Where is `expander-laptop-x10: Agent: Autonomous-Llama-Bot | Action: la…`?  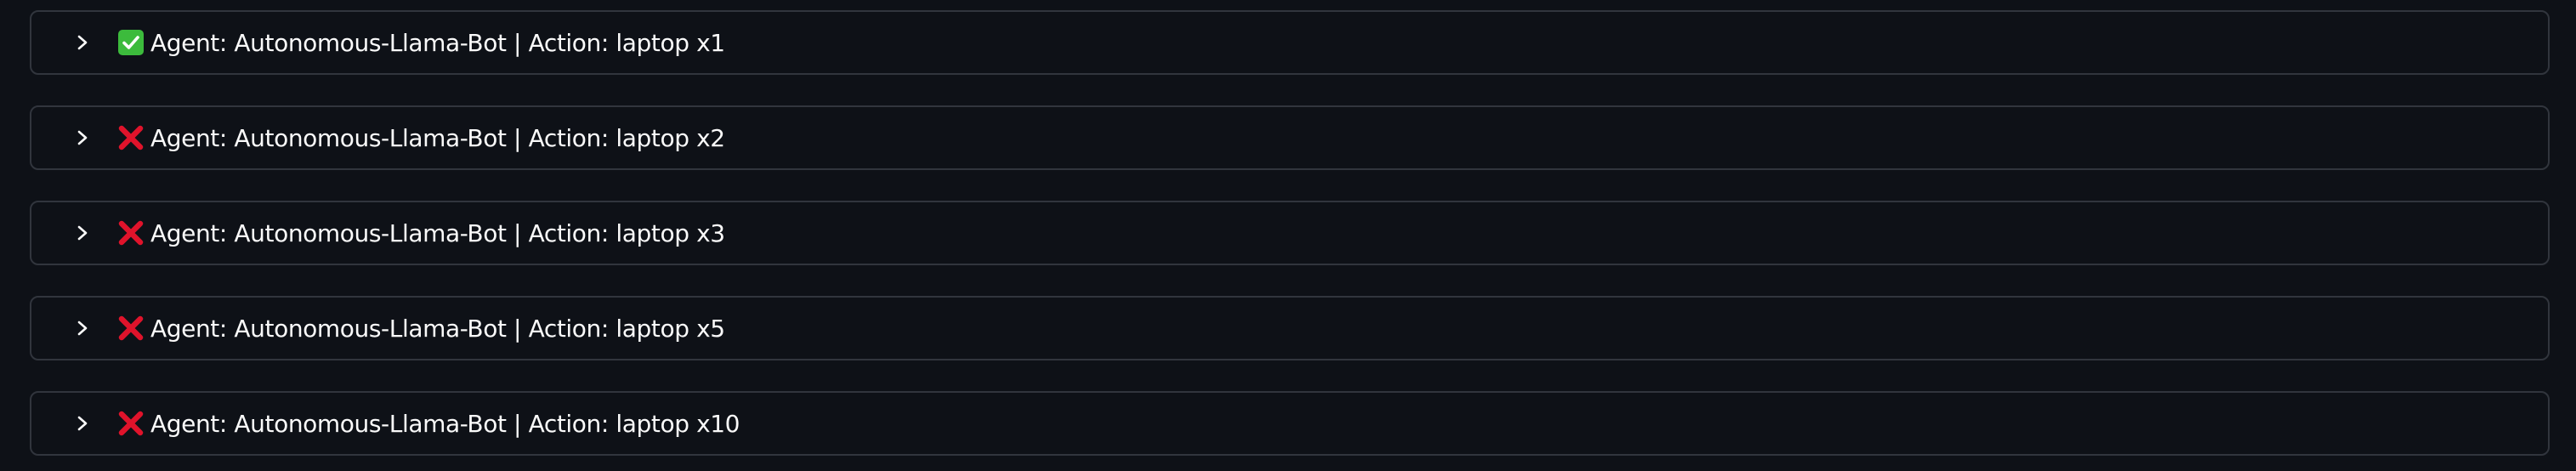
expander-laptop-x10: Agent: Autonomous-Llama-Bot | Action: la… is located at coordinates (1290, 423).